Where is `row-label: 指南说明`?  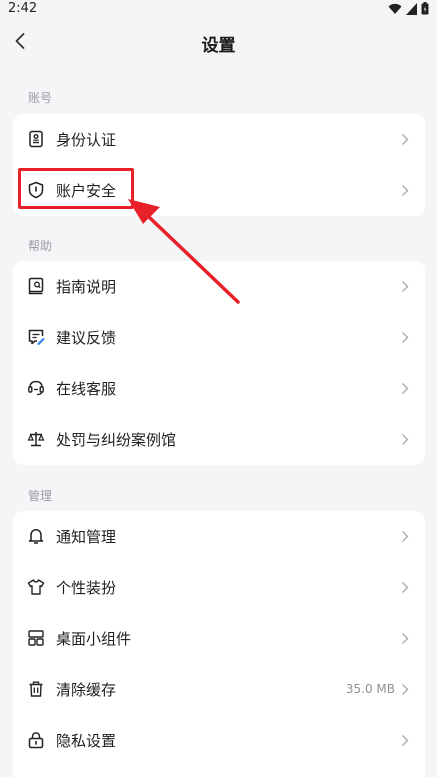
row-label: 指南说明 is located at coordinates (86, 287).